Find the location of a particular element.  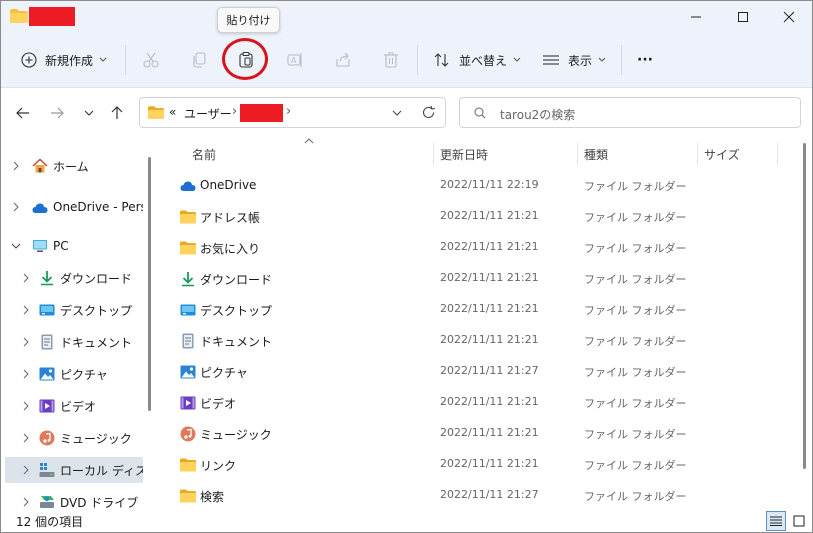

sidebar-item-documents: ドキュメント is located at coordinates (72, 342).